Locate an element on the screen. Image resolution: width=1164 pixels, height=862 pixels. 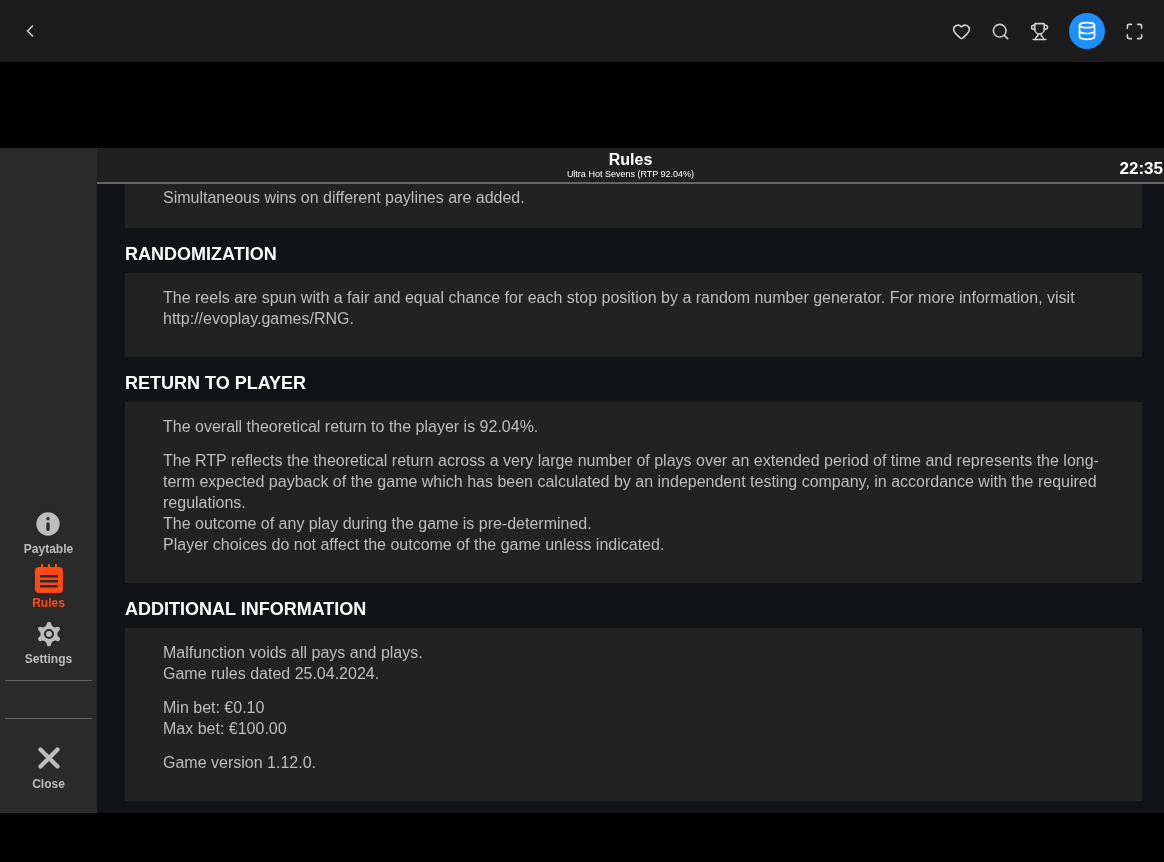
rule-text: Game rules dated 25.04.2024. is located at coordinates (272, 674).